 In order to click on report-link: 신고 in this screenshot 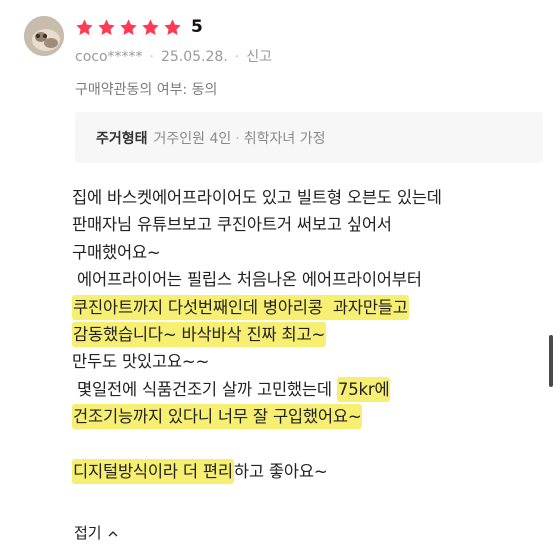, I will do `click(259, 57)`.